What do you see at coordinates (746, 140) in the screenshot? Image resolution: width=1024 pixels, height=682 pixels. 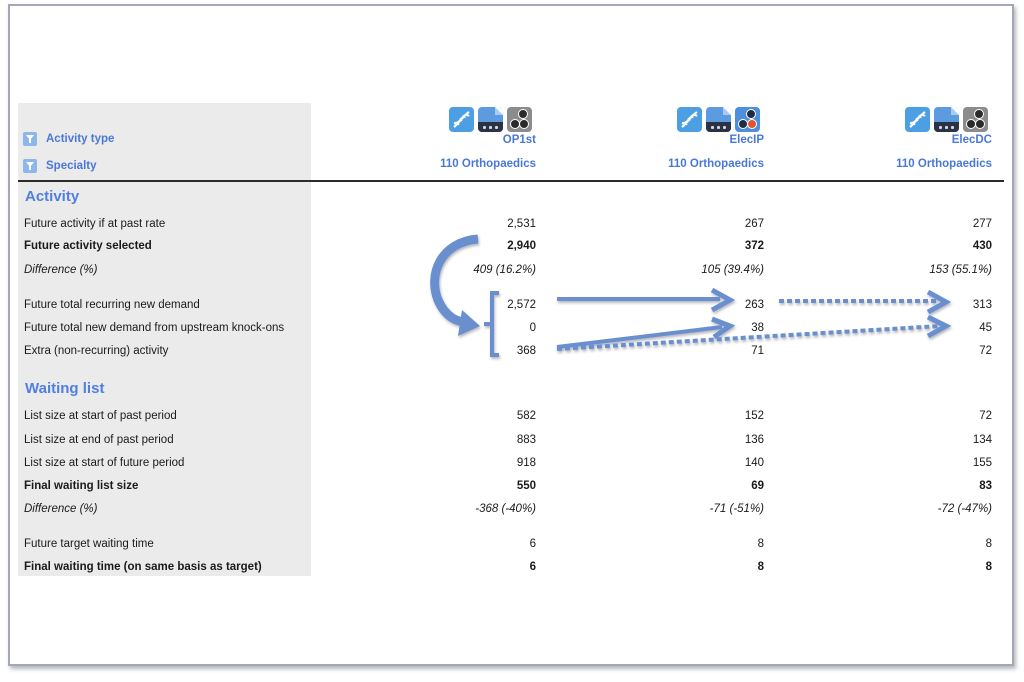 I see `column-code: ElecIP` at bounding box center [746, 140].